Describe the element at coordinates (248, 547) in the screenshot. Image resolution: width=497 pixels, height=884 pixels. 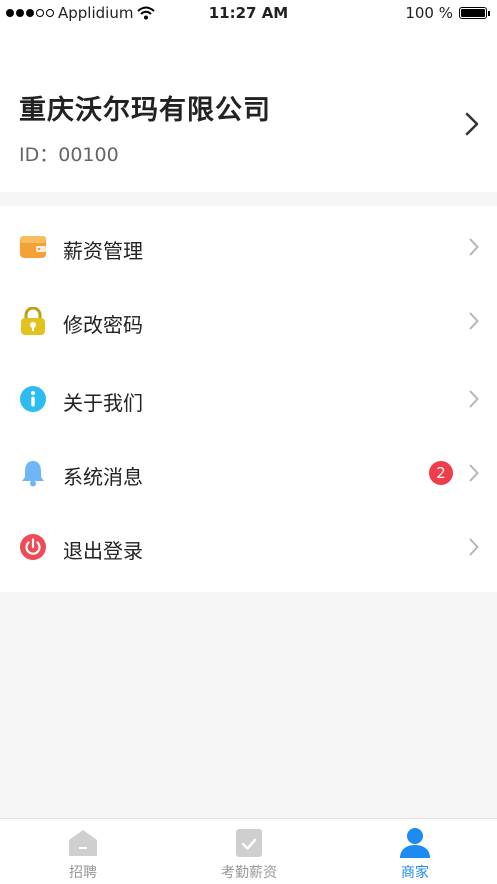
I see `menu-item-logout: 退出登录` at that location.